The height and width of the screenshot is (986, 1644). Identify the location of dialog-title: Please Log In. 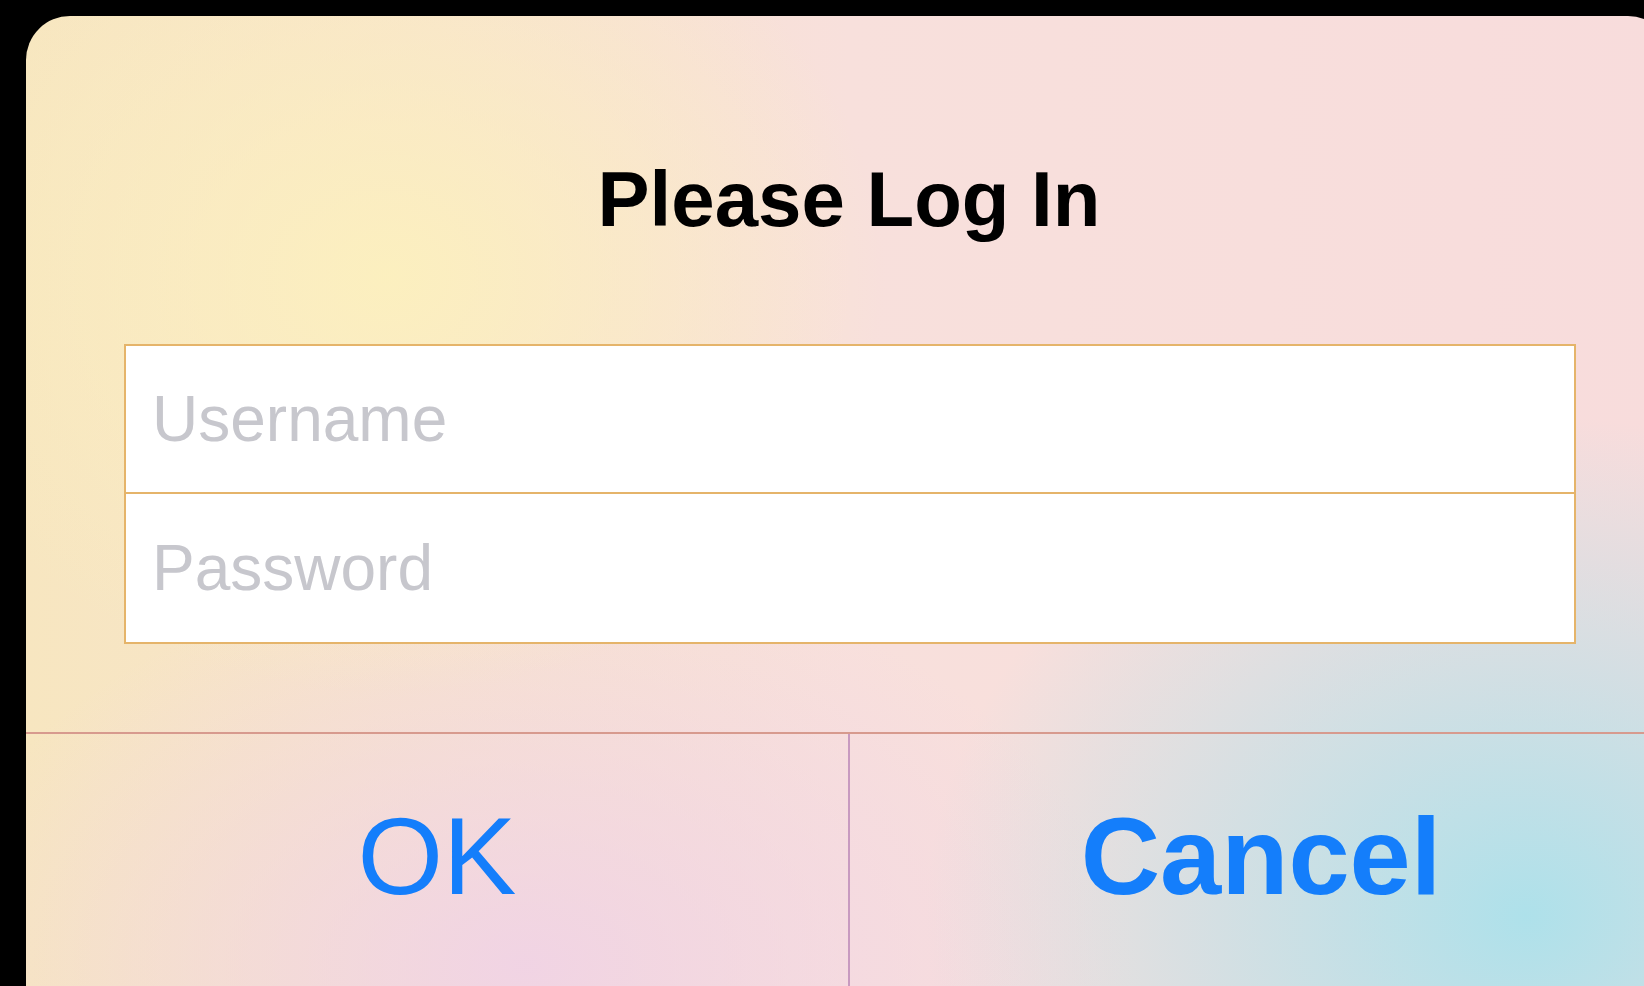
(849, 199).